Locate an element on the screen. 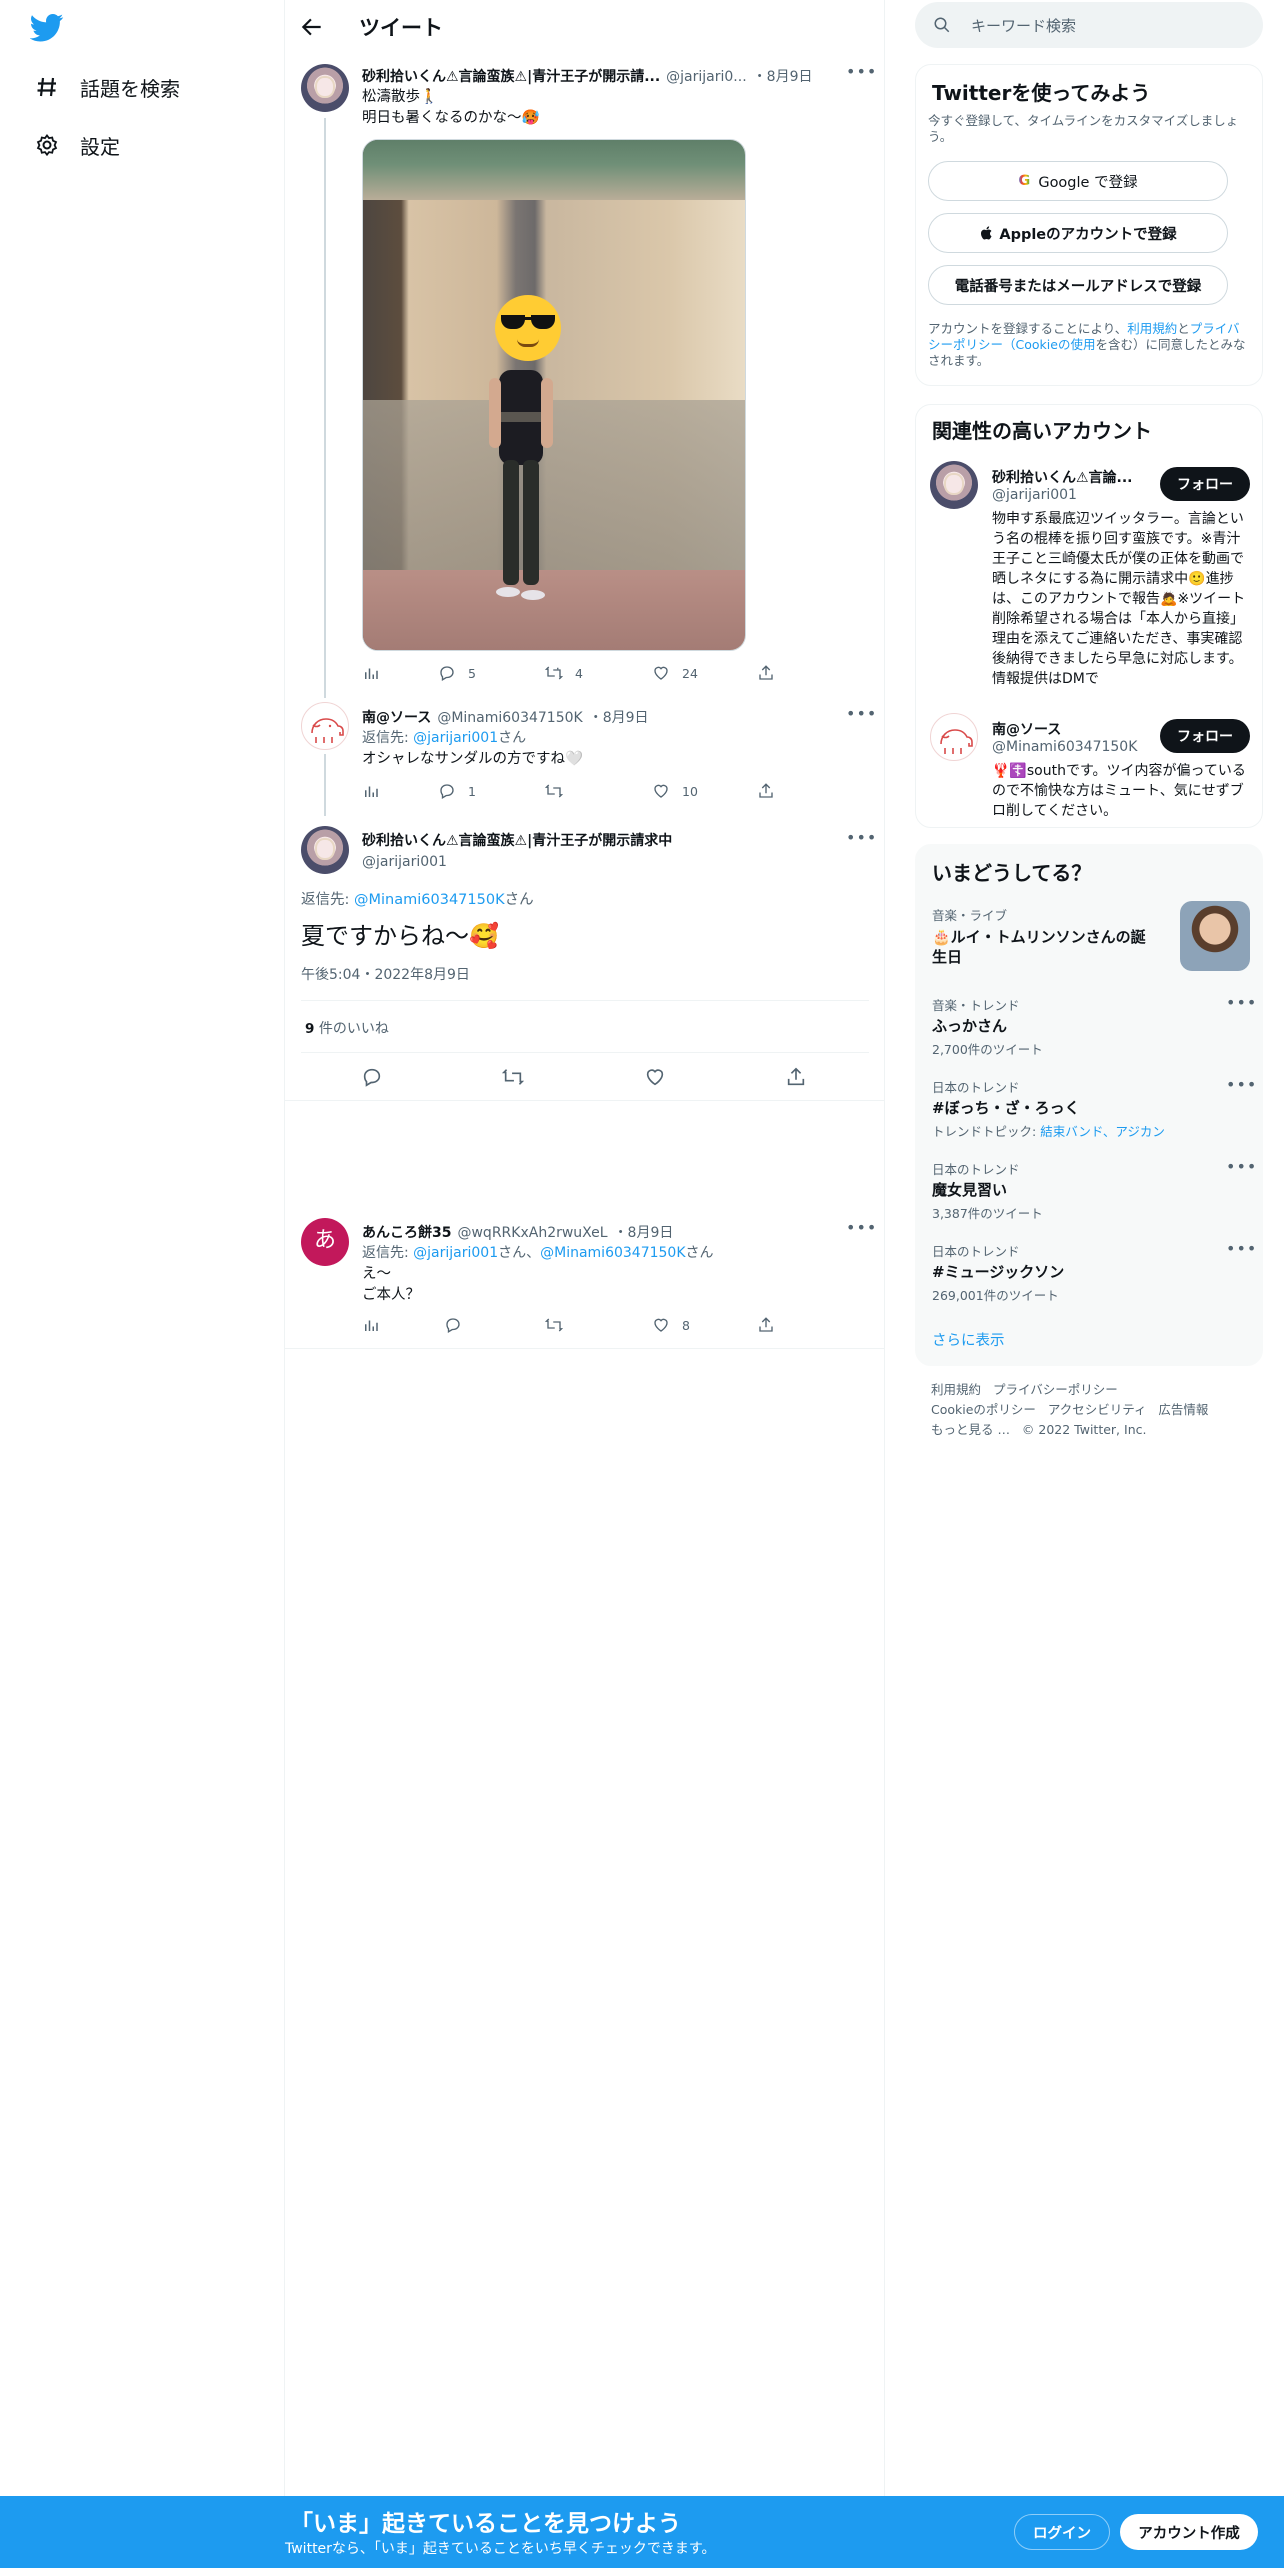 The height and width of the screenshot is (2568, 1284). handle: @Minami60347150K is located at coordinates (509, 718).